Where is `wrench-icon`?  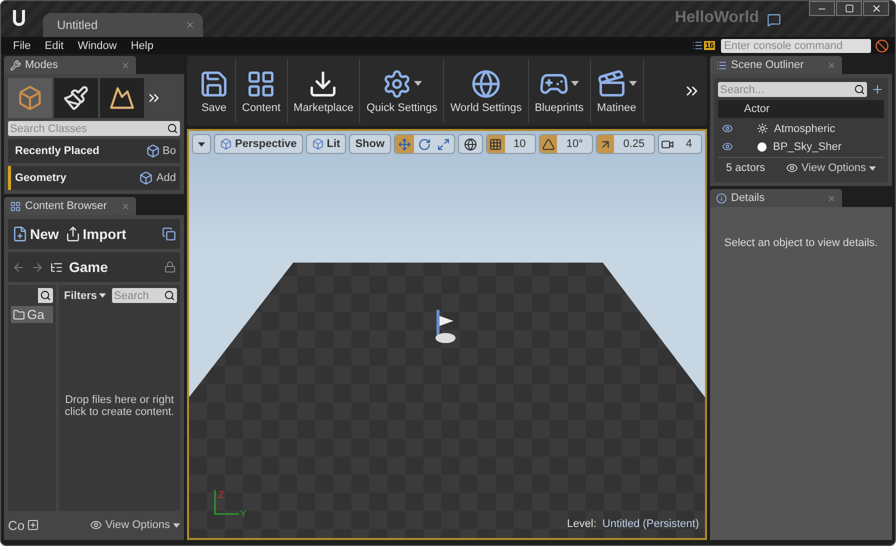 wrench-icon is located at coordinates (15, 65).